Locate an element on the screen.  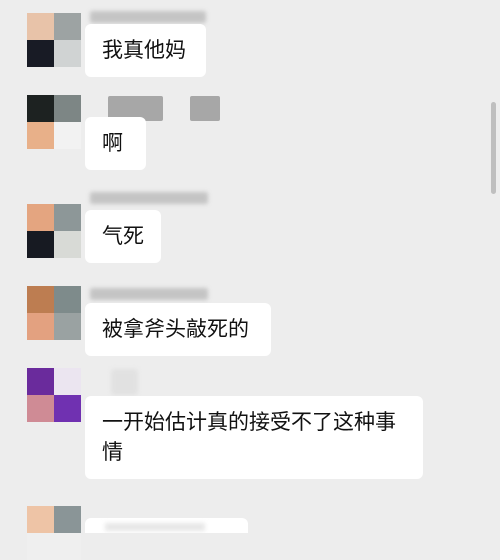
message-bubble: 啊 is located at coordinates (115, 143).